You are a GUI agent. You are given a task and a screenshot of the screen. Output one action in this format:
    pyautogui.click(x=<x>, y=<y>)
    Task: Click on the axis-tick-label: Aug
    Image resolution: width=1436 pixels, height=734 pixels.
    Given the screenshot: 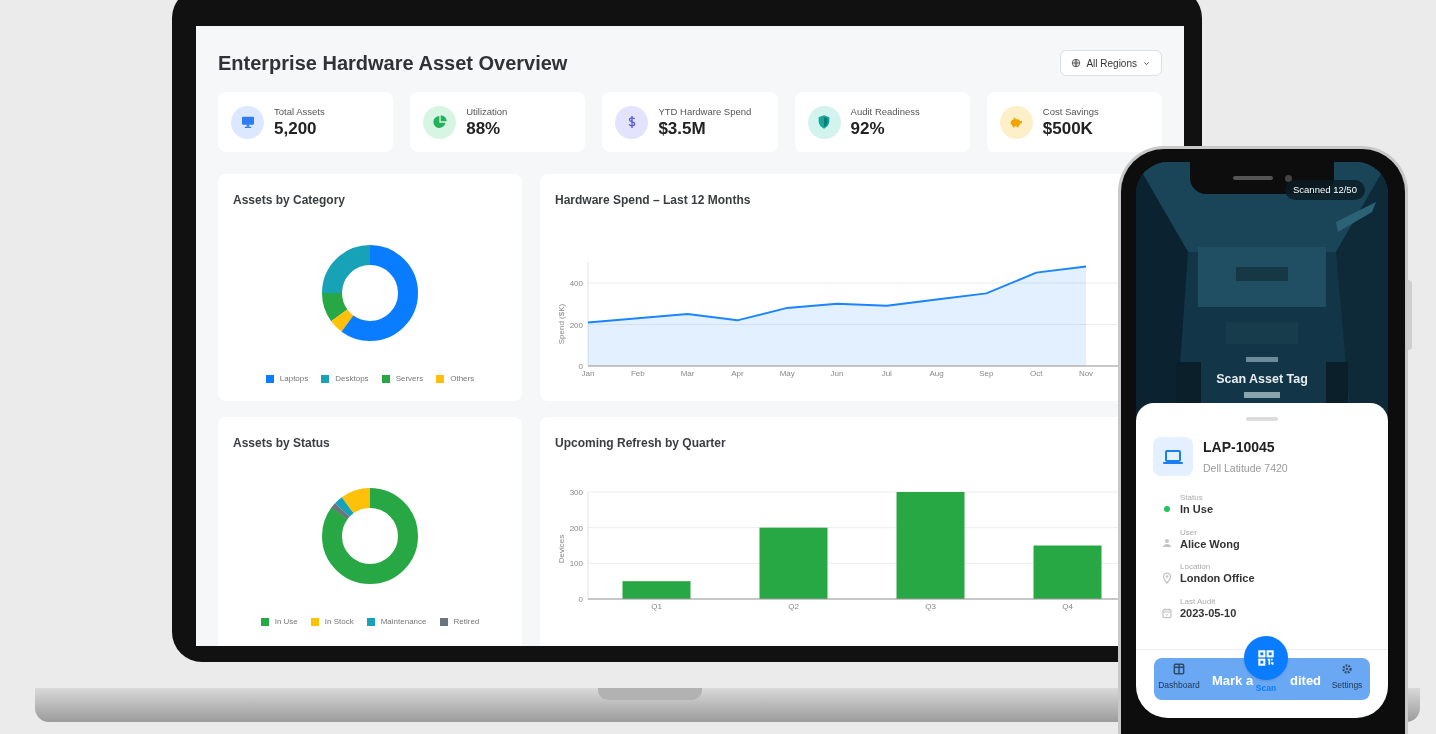 What is the action you would take?
    pyautogui.click(x=936, y=373)
    